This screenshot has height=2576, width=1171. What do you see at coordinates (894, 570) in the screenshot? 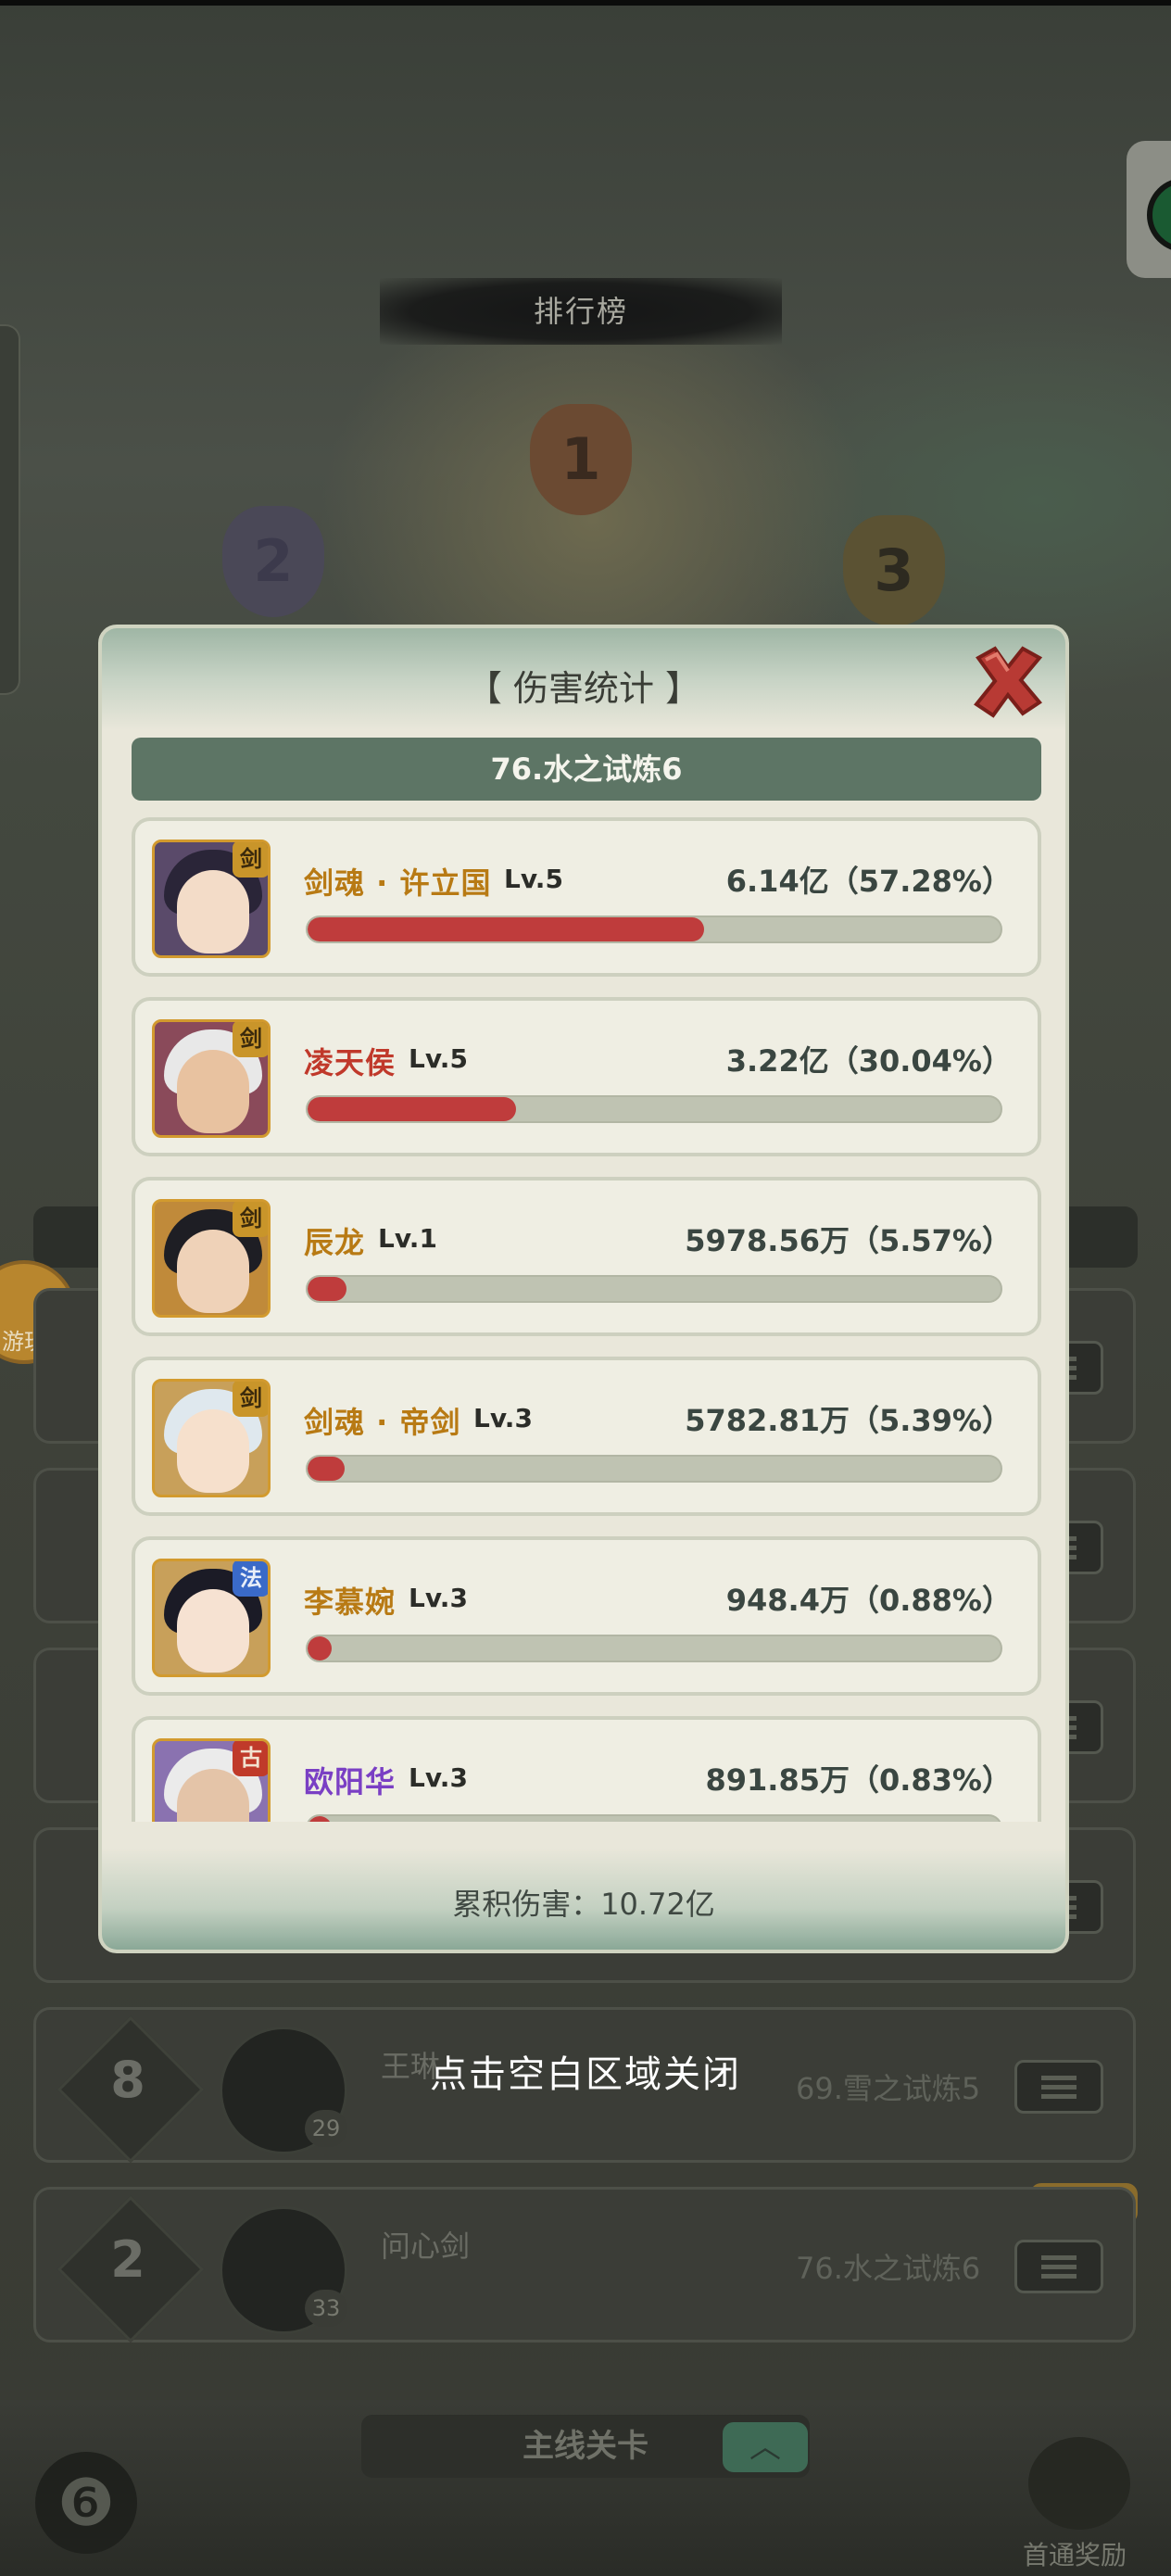
I see `medal-third: 3` at bounding box center [894, 570].